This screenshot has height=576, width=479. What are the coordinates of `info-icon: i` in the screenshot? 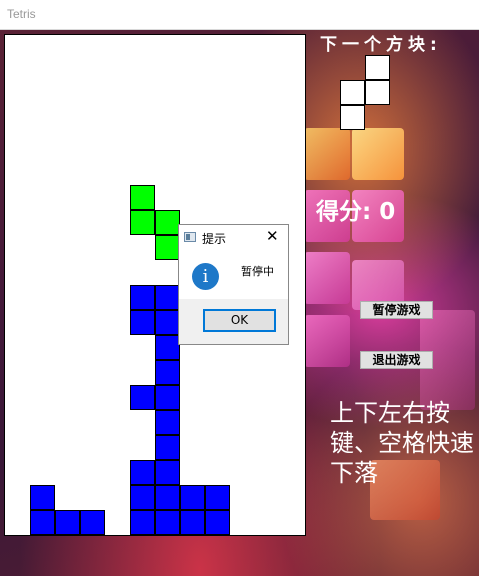 It's located at (205, 276).